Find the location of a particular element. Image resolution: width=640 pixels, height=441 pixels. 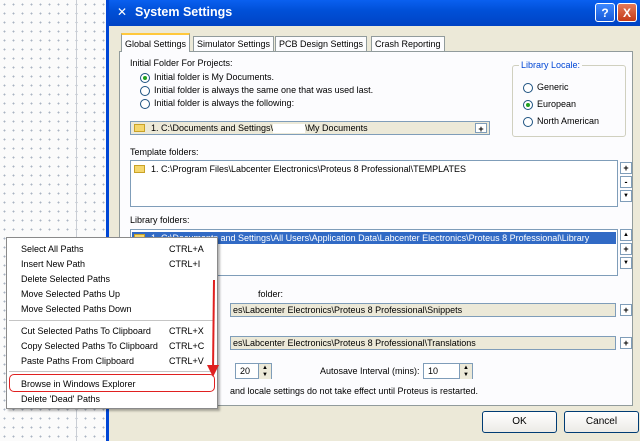

library-folders-heading: Library folders: is located at coordinates (160, 220).